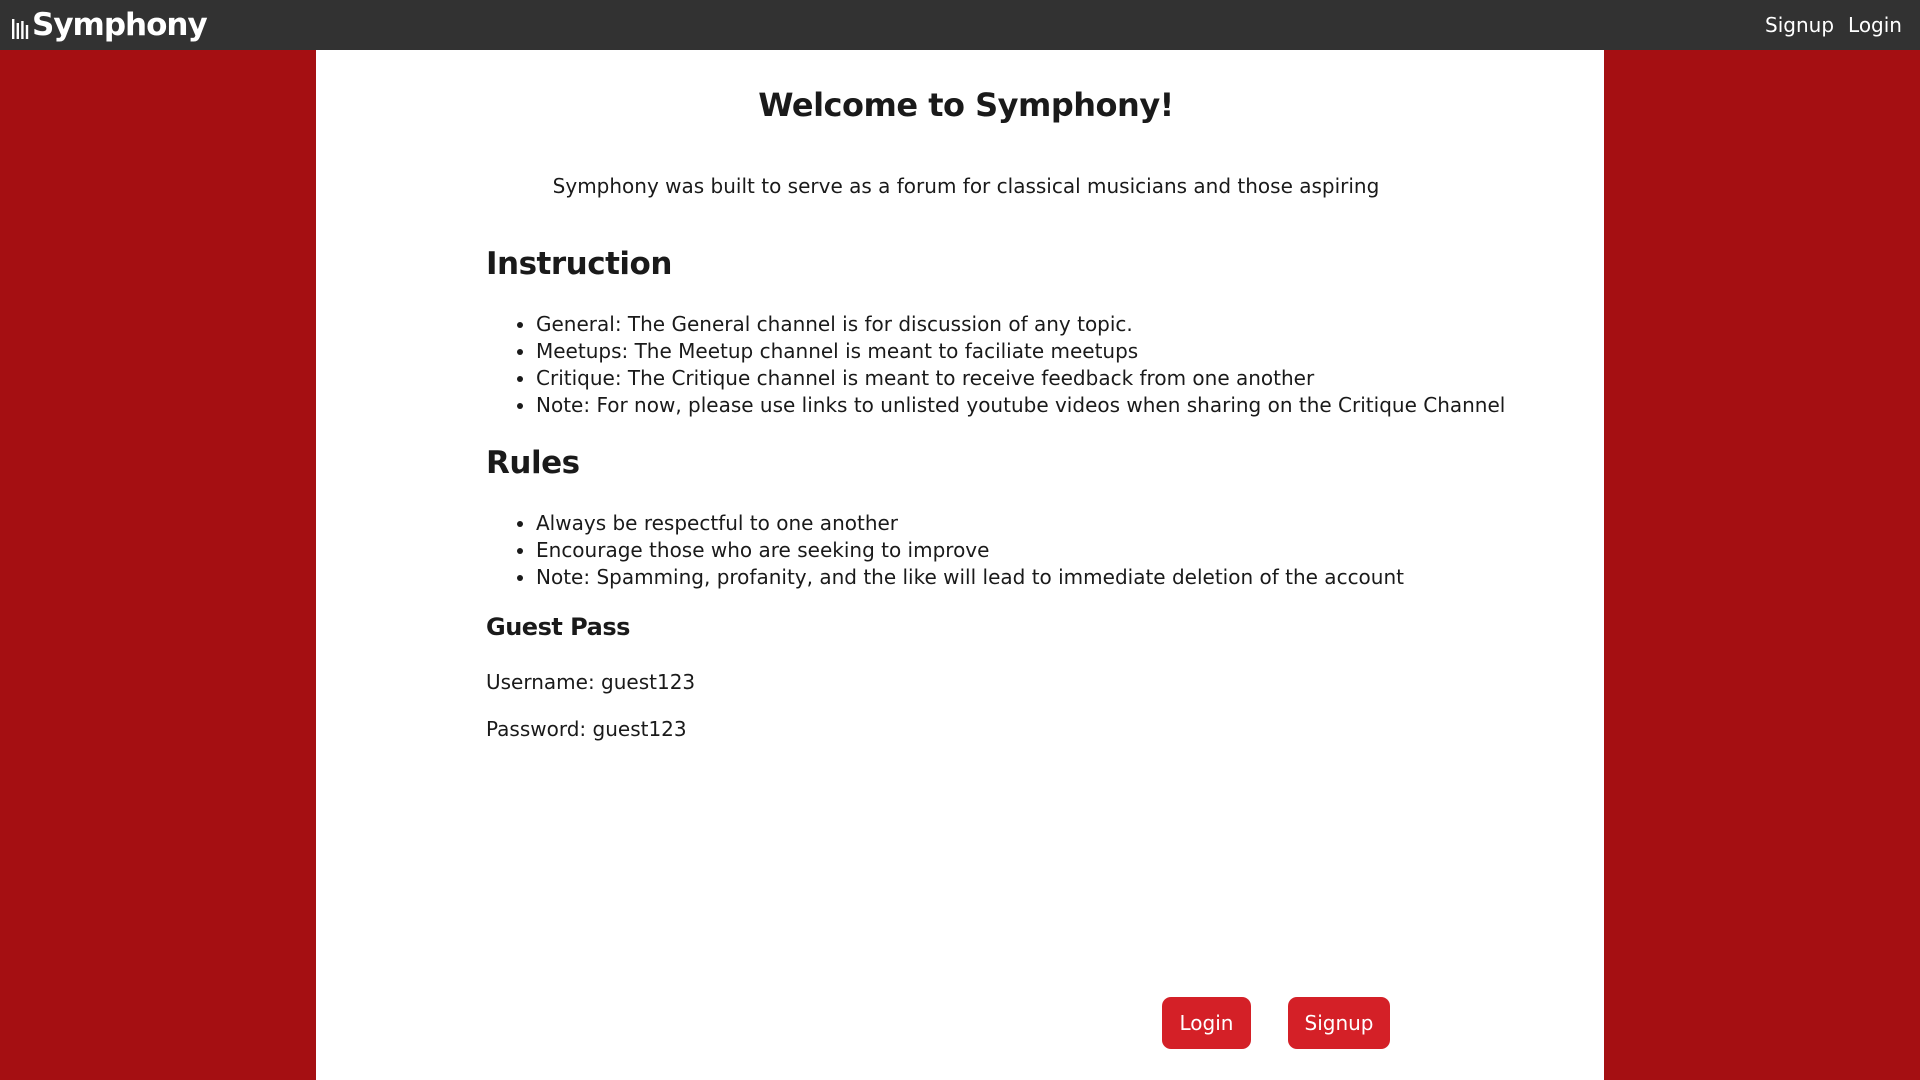 Image resolution: width=1920 pixels, height=1080 pixels. Describe the element at coordinates (558, 627) in the screenshot. I see `guest-pass-heading: Guest Pass` at that location.